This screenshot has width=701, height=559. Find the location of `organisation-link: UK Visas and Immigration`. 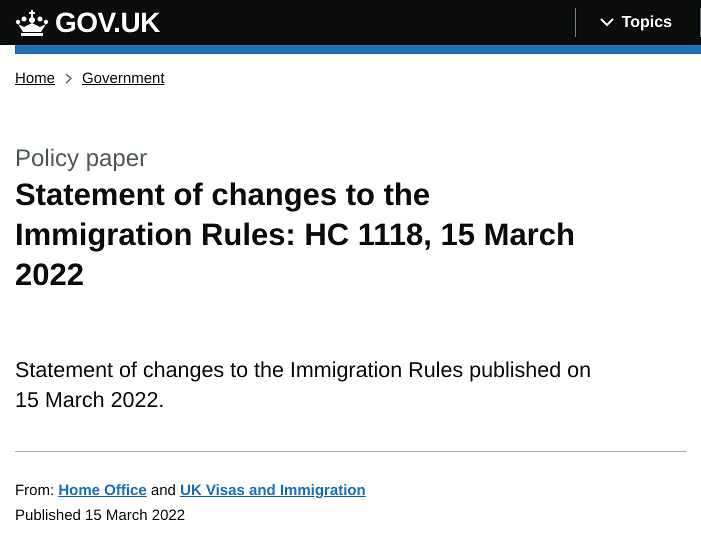

organisation-link: UK Visas and Immigration is located at coordinates (273, 490).